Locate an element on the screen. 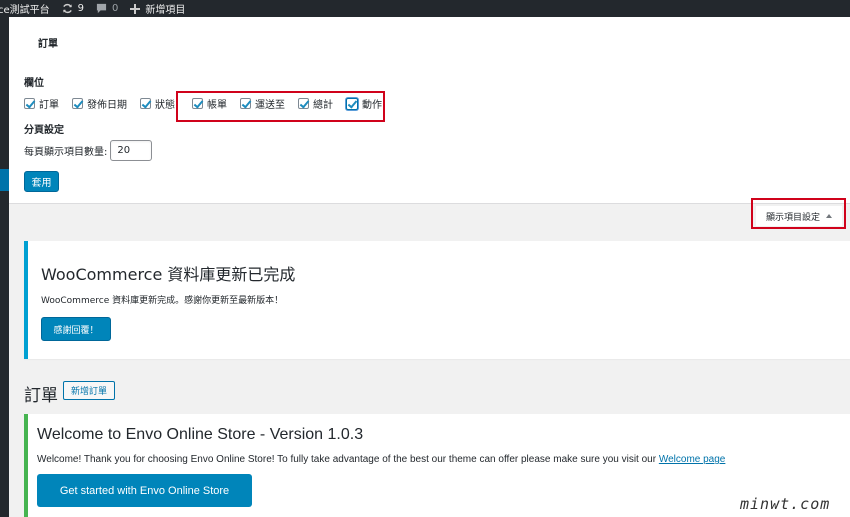 This screenshot has height=517, width=850. add-new-order-button: 新增訂單 is located at coordinates (89, 390).